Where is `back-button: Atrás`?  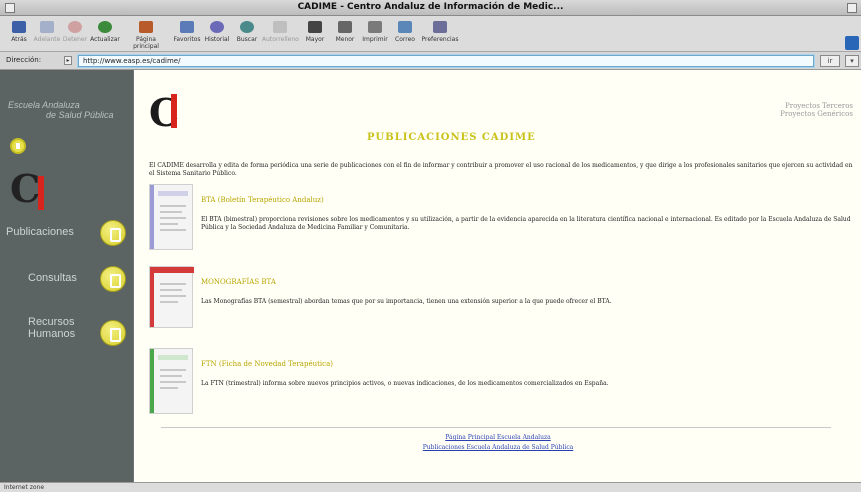 back-button: Atrás is located at coordinates (19, 34).